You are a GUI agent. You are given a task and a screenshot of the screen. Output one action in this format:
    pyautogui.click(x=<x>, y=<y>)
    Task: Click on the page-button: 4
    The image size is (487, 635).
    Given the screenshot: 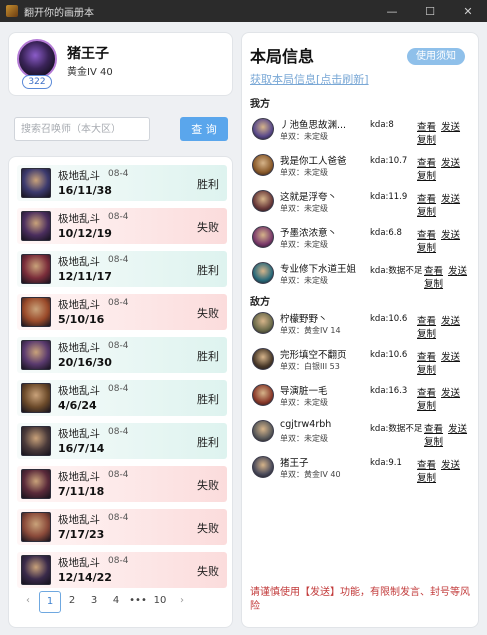 What is the action you would take?
    pyautogui.click(x=116, y=602)
    